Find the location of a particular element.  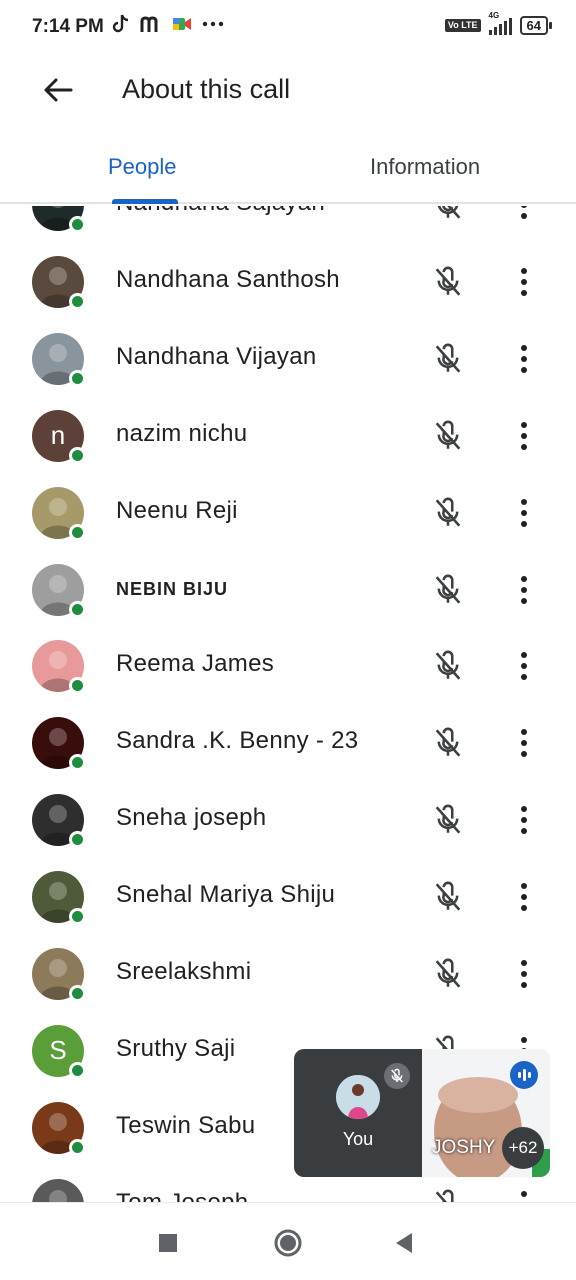

participant-row: Snehal Mariya Shiju is located at coordinates (288, 897).